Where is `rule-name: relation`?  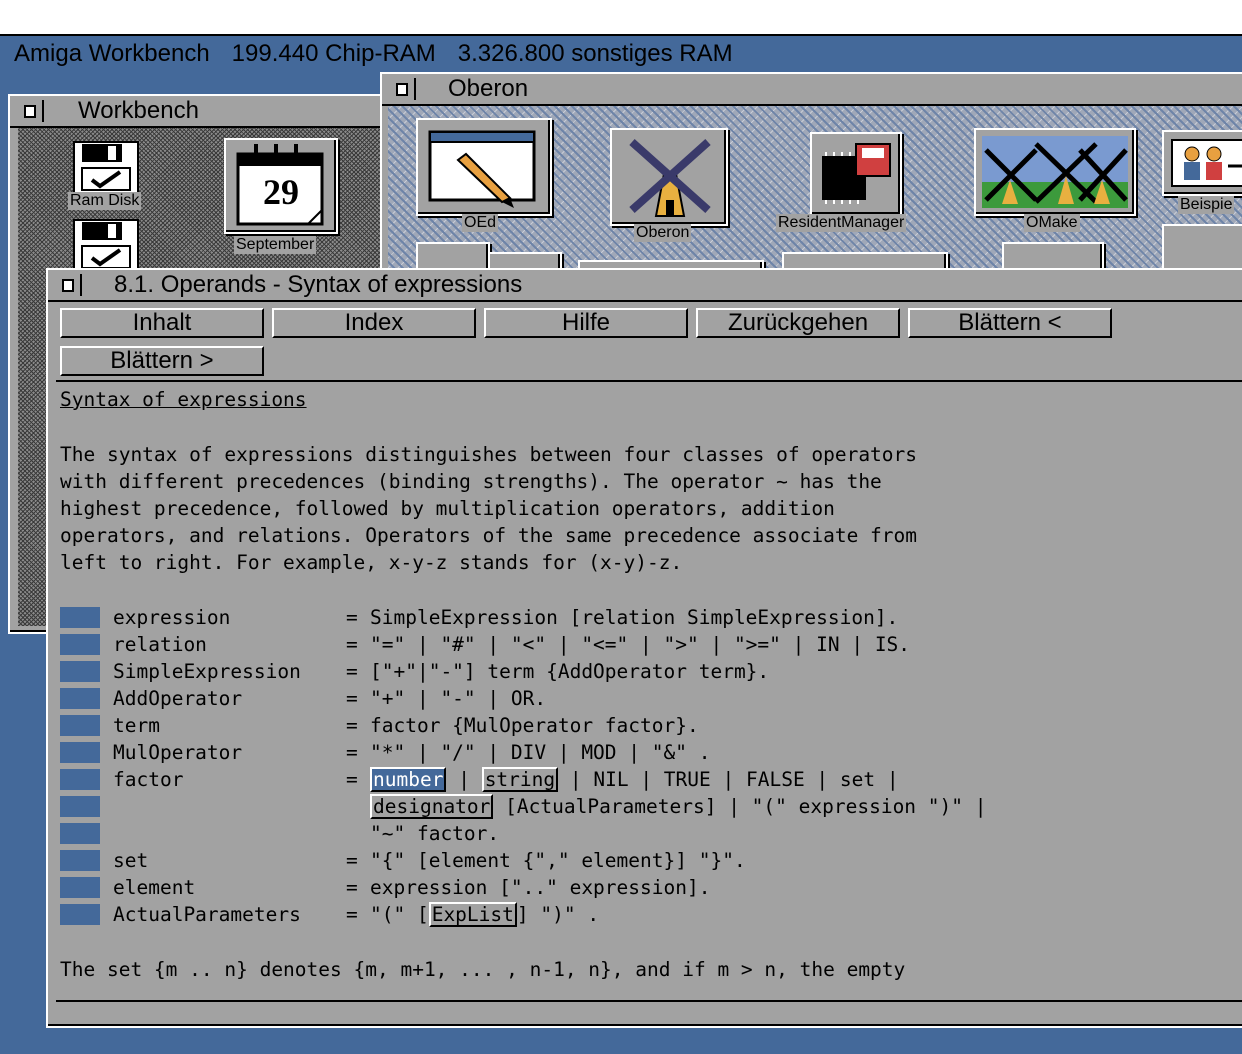
rule-name: relation is located at coordinates (160, 644).